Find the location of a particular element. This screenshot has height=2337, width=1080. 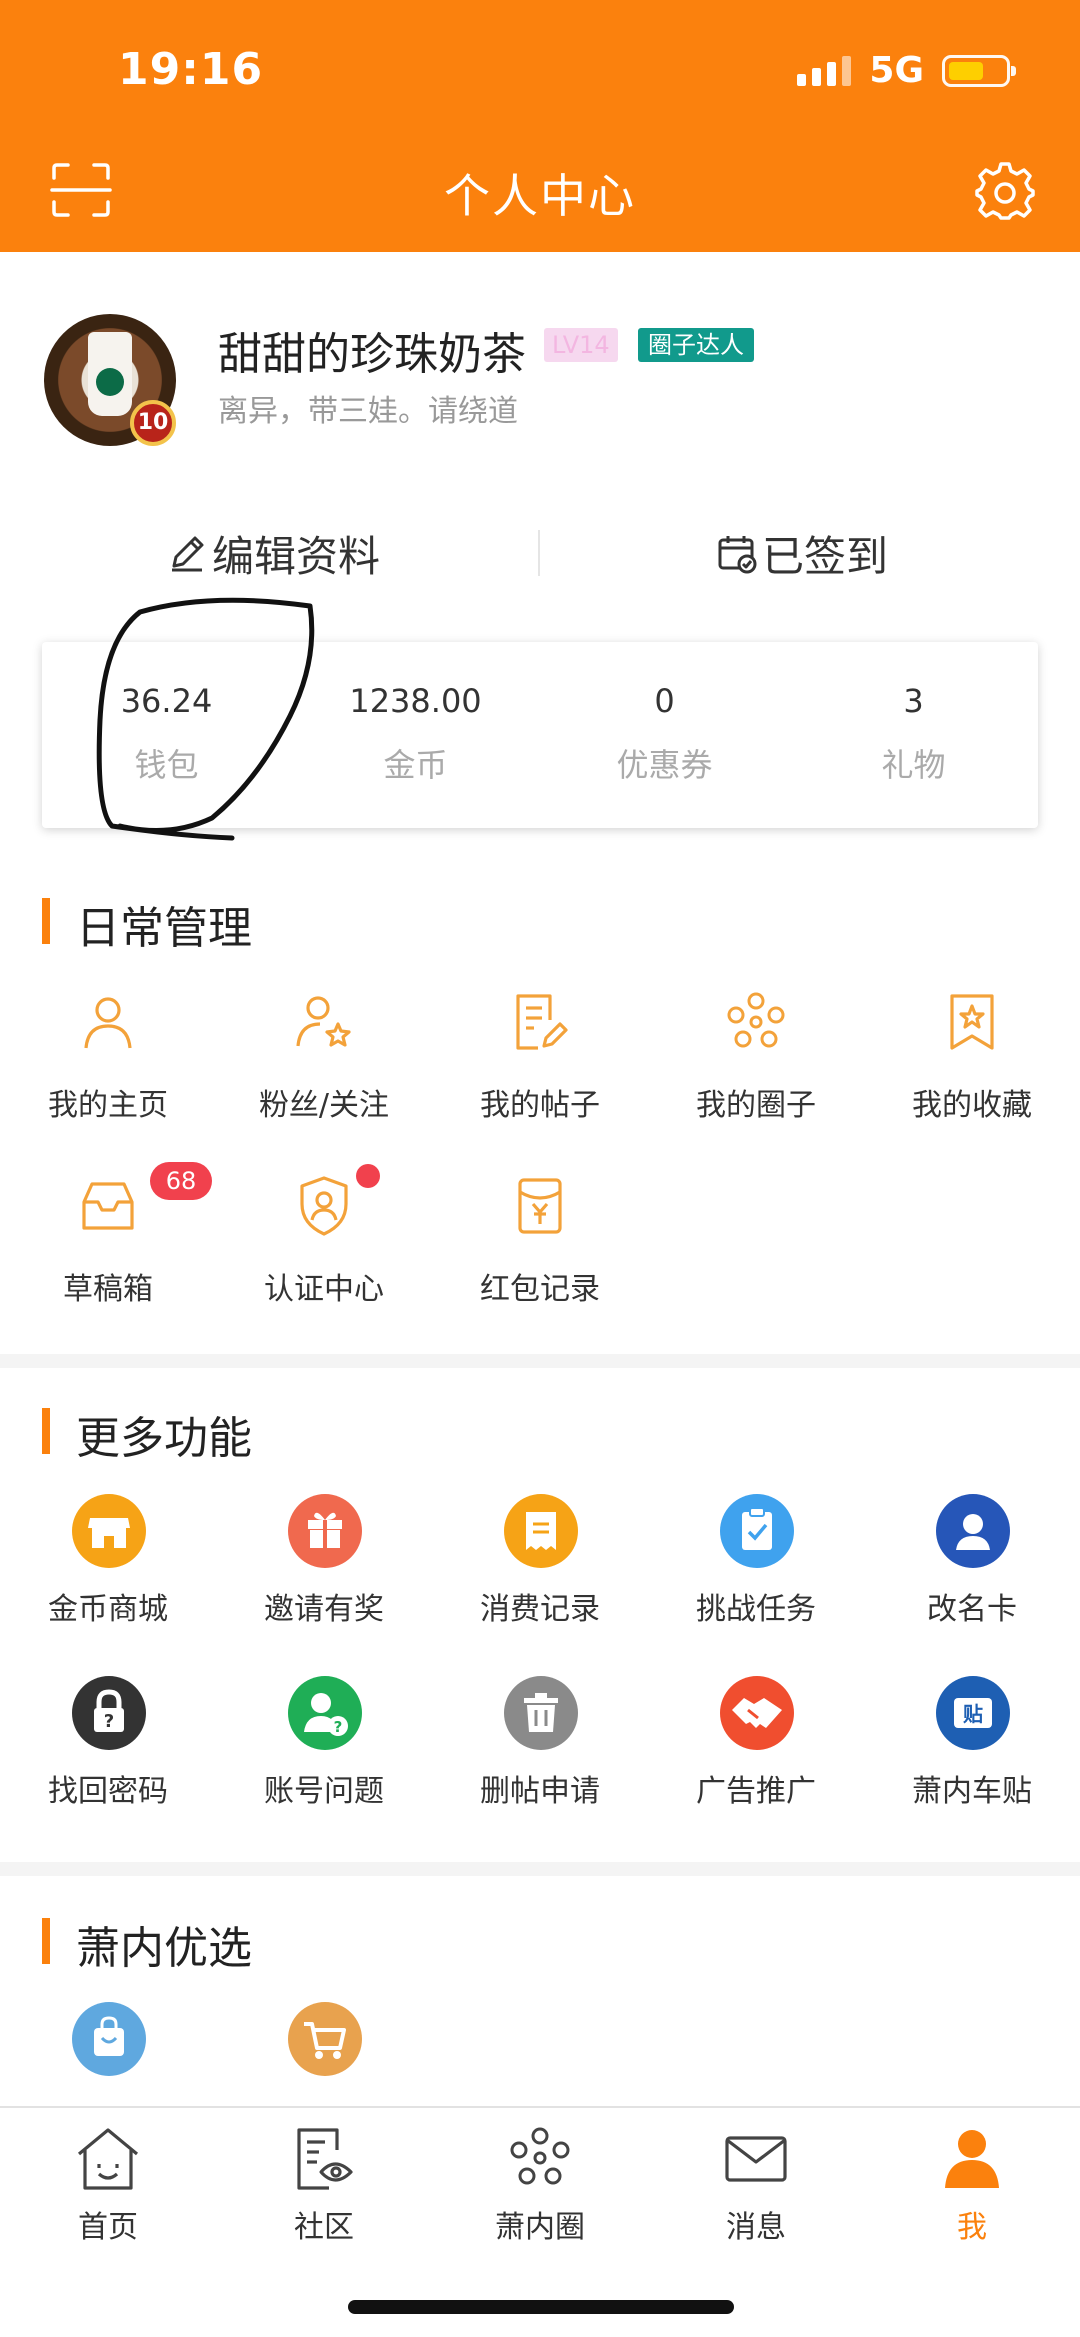

notification-dot is located at coordinates (368, 1176).